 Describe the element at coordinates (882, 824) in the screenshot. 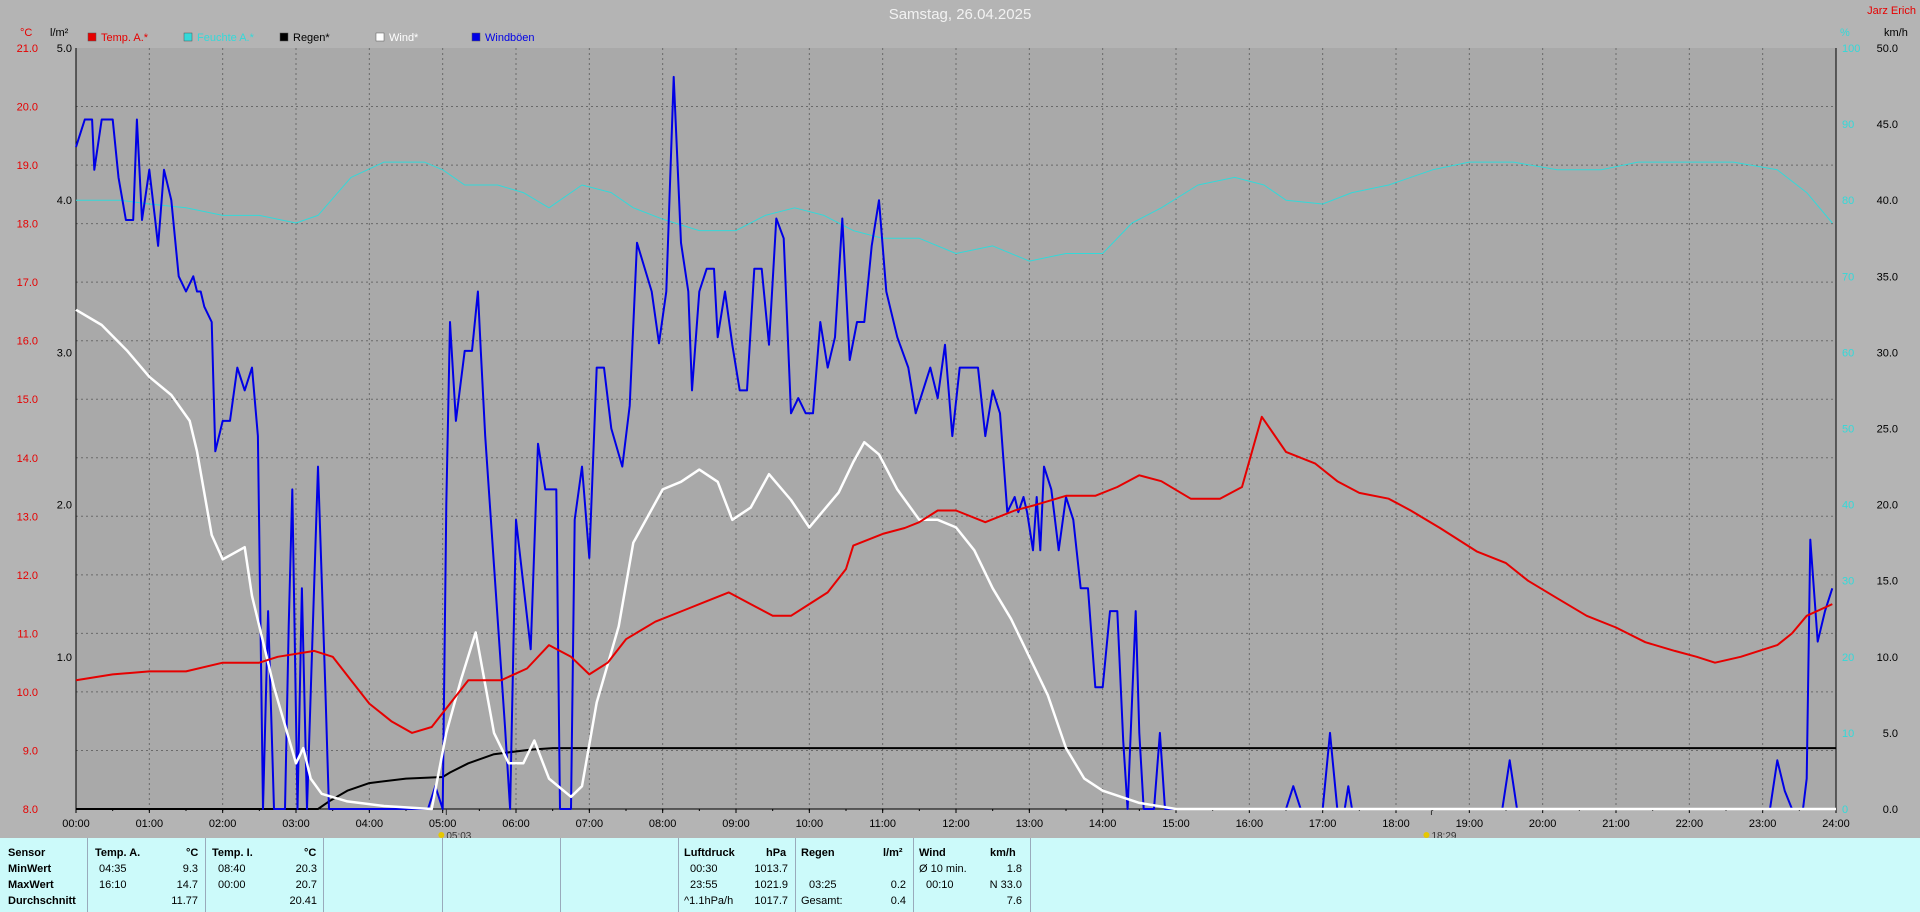

I see `x-tick-label: 11:00` at that location.